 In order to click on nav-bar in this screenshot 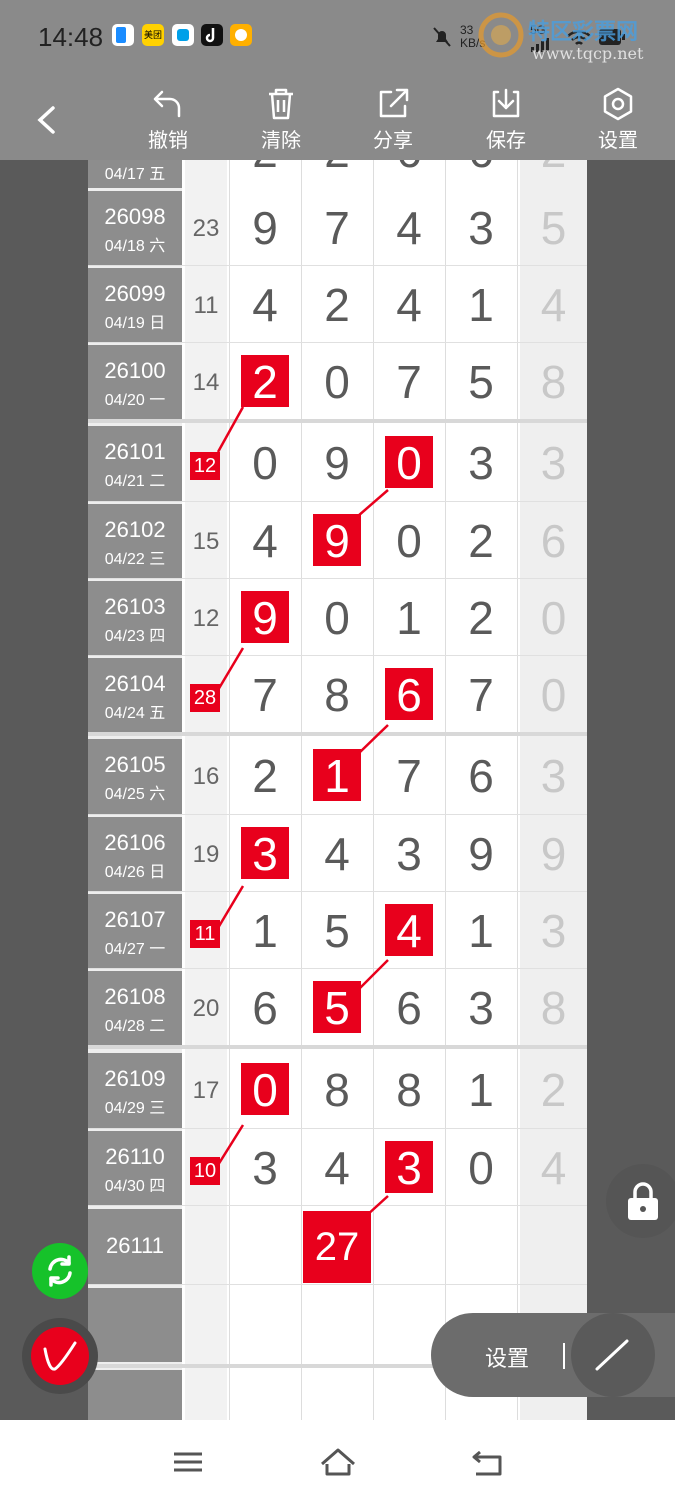, I will do `click(337, 1460)`.